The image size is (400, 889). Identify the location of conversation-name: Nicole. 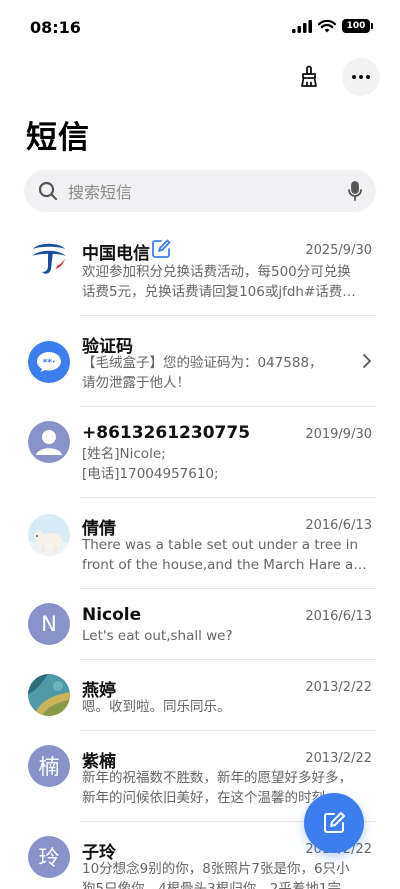
(112, 615).